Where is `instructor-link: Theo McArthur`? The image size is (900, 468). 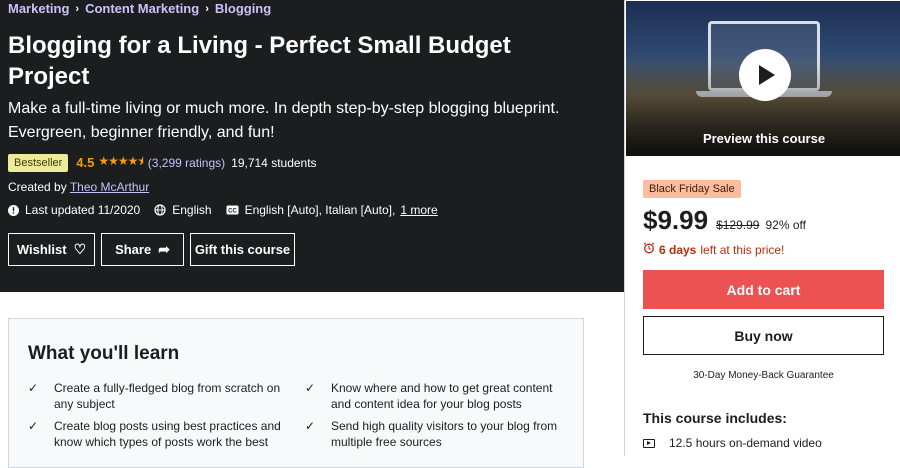
instructor-link: Theo McArthur is located at coordinates (109, 187).